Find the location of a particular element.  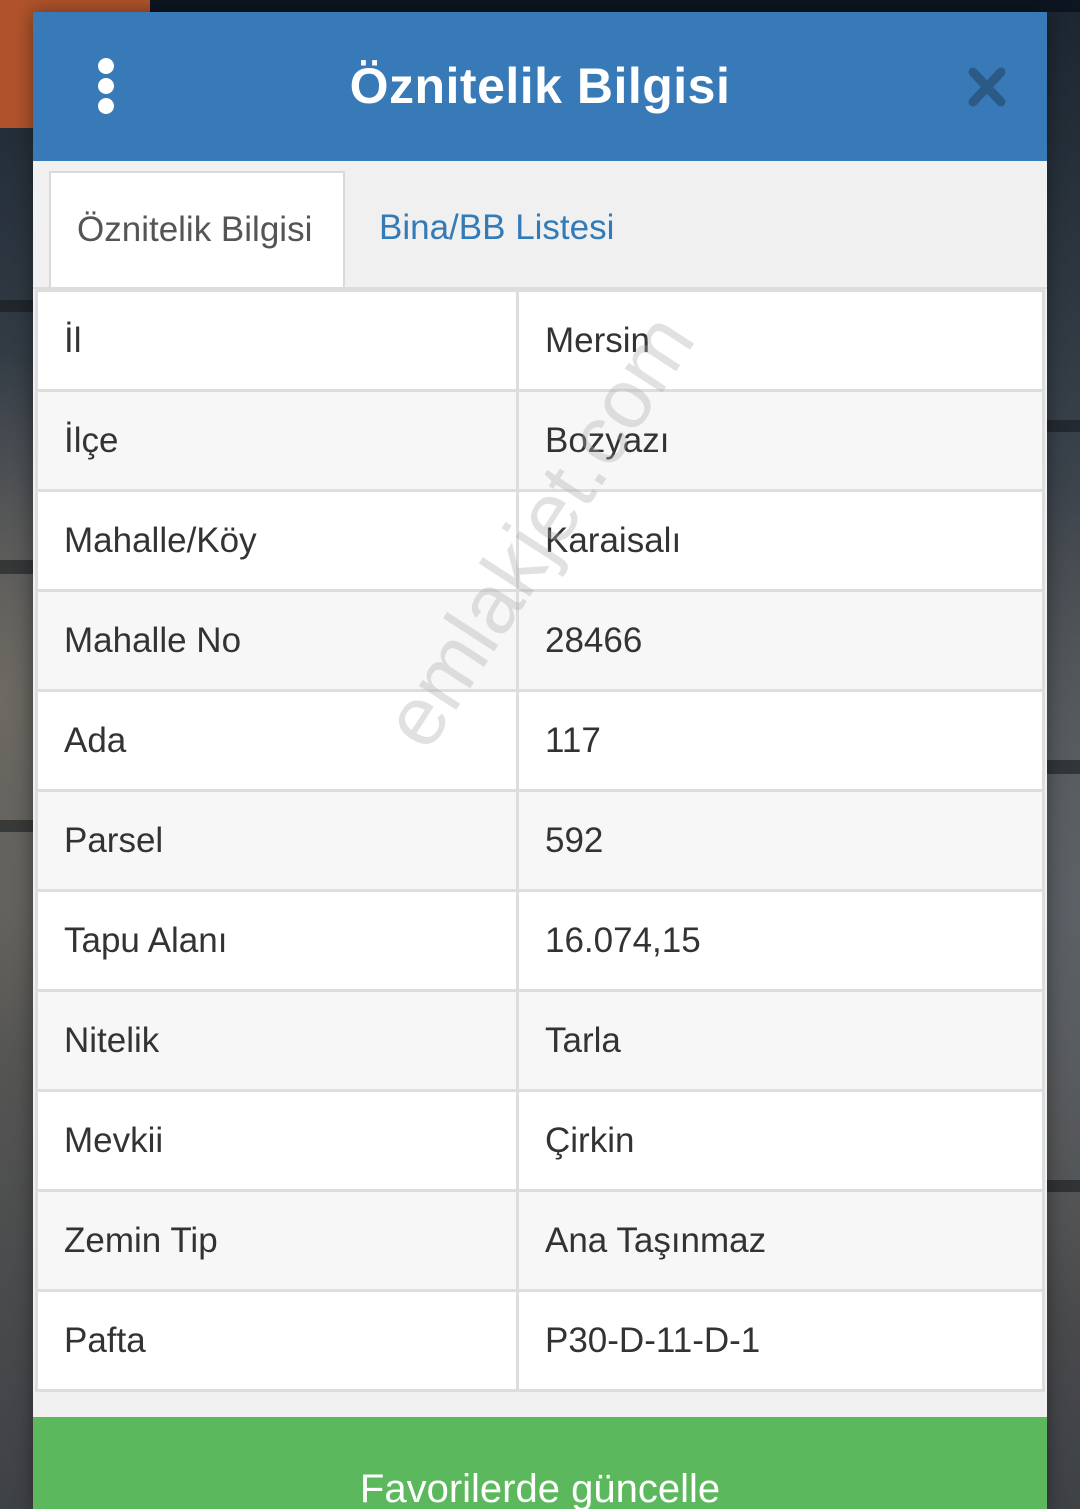

dialog-header: Öznitelik Bilgisi is located at coordinates (540, 86).